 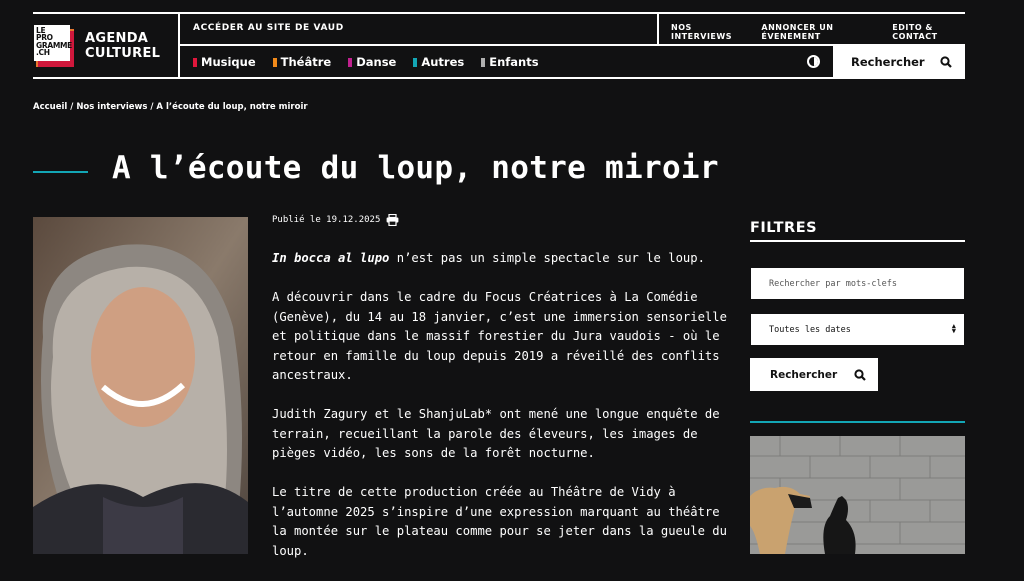 What do you see at coordinates (953, 328) in the screenshot?
I see `select-arrows-icon: ▲ ▼` at bounding box center [953, 328].